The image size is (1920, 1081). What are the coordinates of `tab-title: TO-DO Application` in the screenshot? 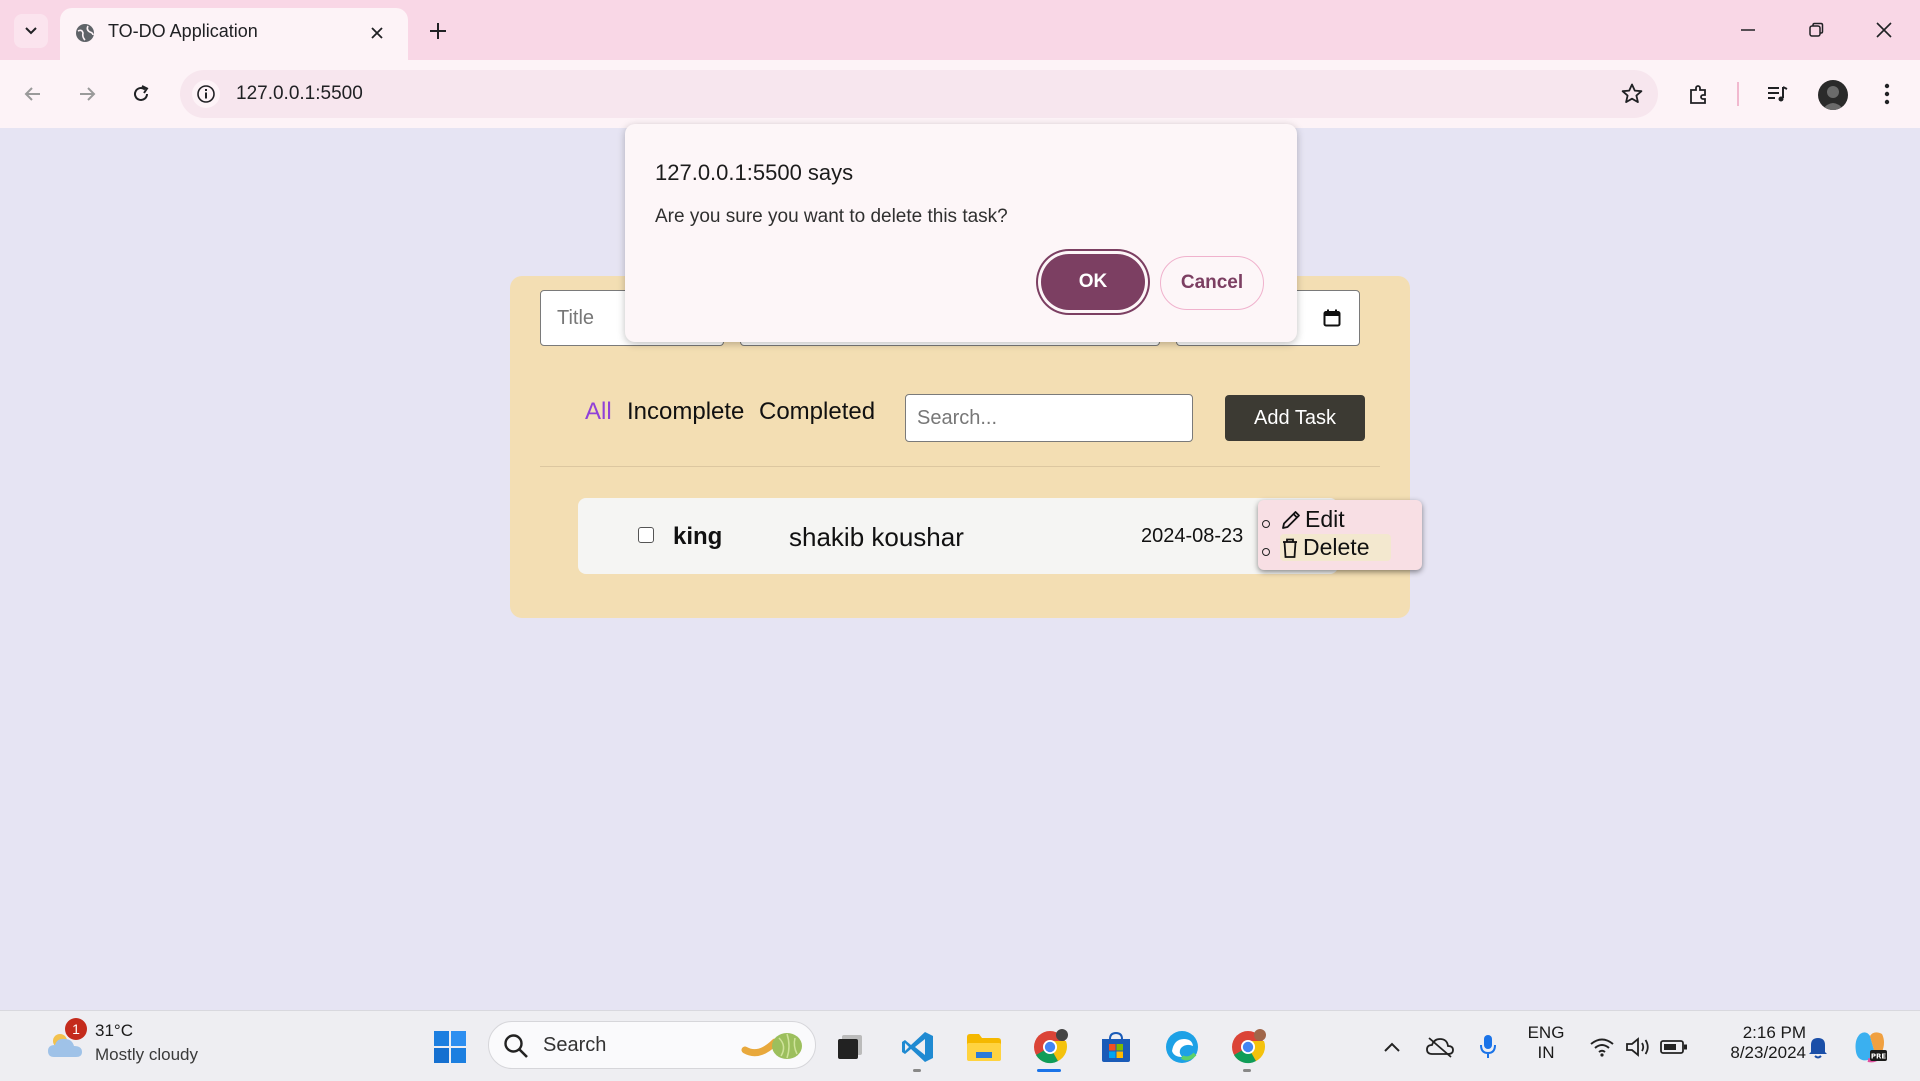 It's located at (183, 31).